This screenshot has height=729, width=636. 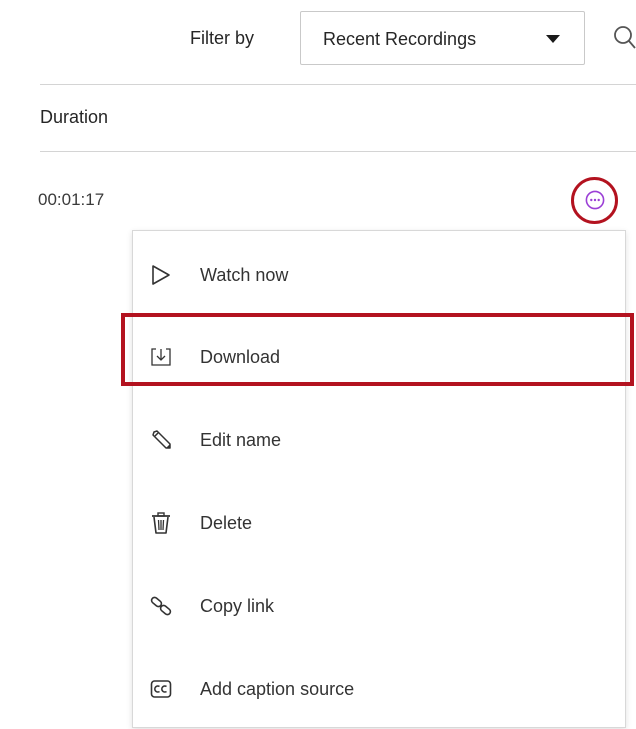 I want to click on search-icon, so click(x=624, y=37).